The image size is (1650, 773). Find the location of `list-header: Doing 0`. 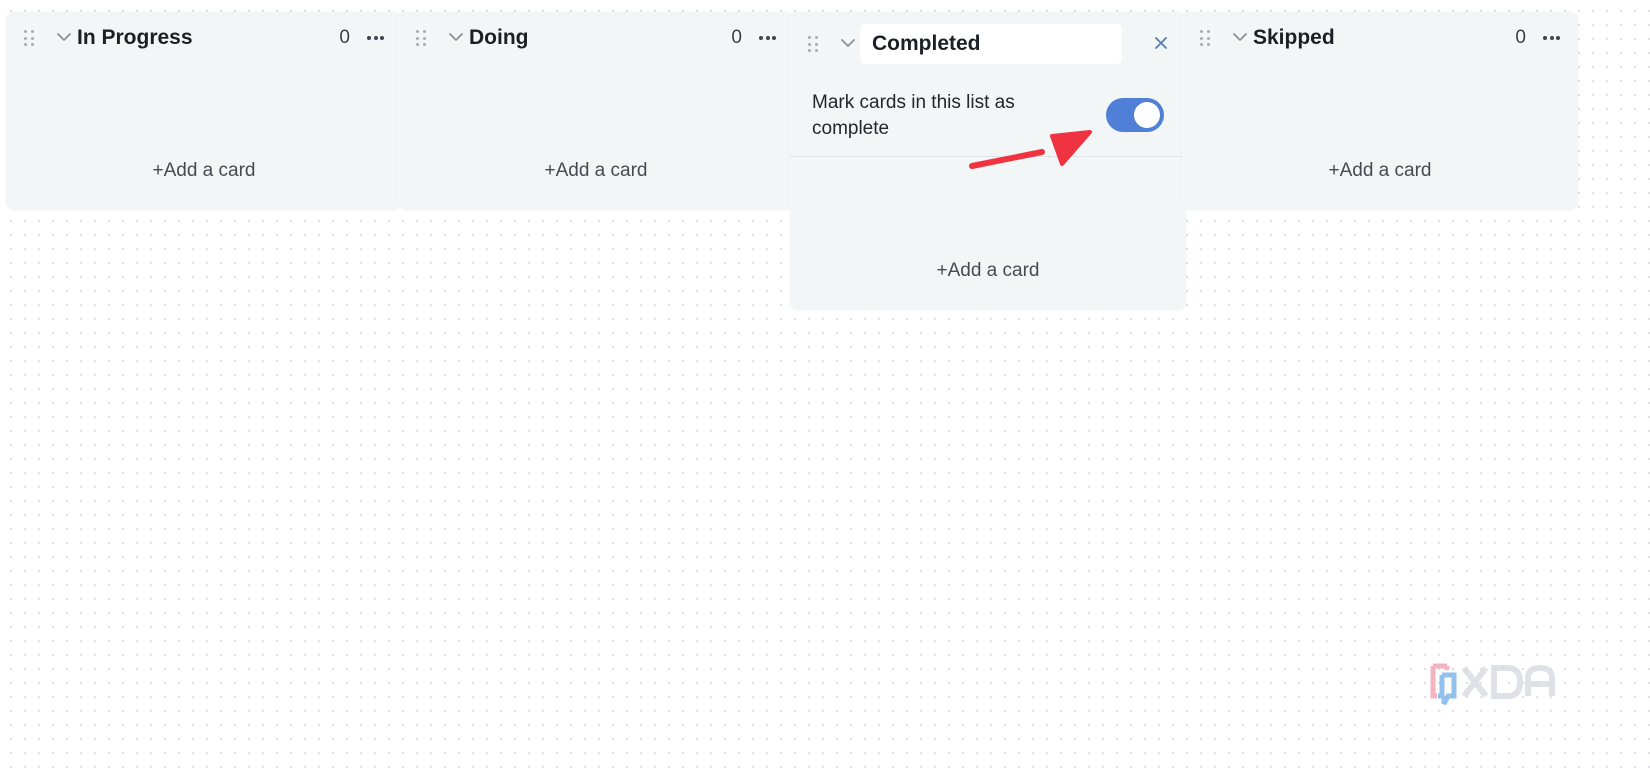

list-header: Doing 0 is located at coordinates (596, 38).